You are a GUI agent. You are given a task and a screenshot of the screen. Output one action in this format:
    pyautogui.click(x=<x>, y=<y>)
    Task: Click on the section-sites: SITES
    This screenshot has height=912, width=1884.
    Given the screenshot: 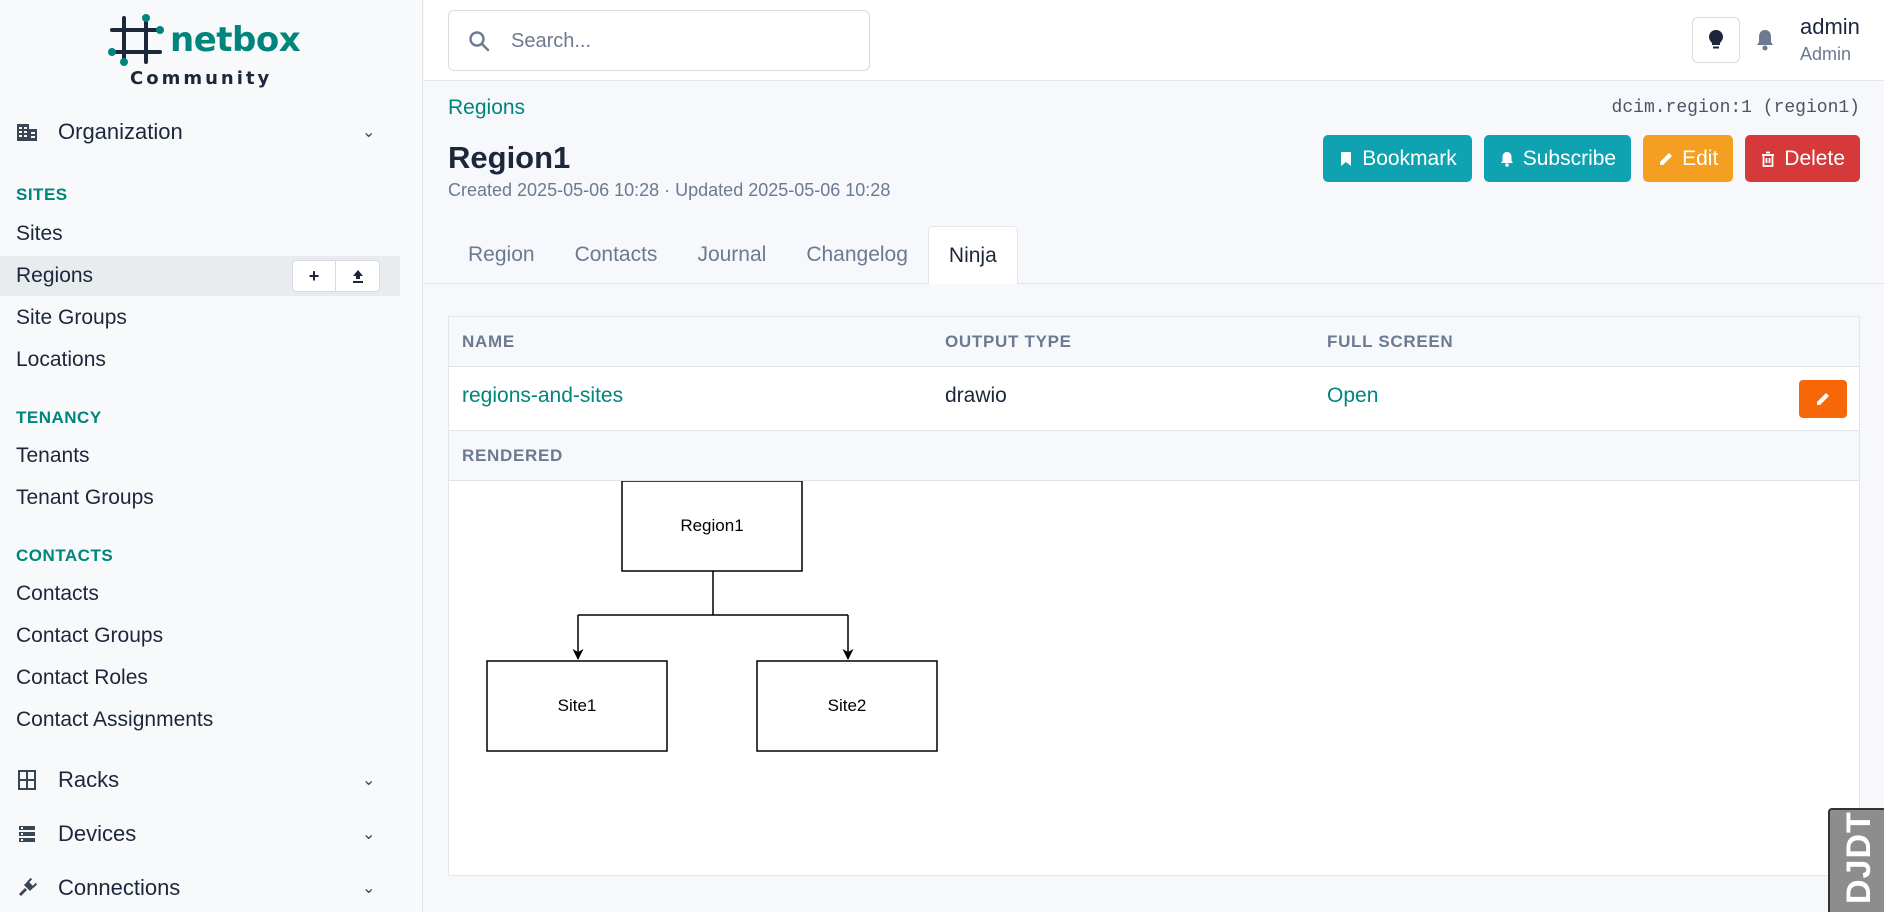 What is the action you would take?
    pyautogui.click(x=42, y=194)
    